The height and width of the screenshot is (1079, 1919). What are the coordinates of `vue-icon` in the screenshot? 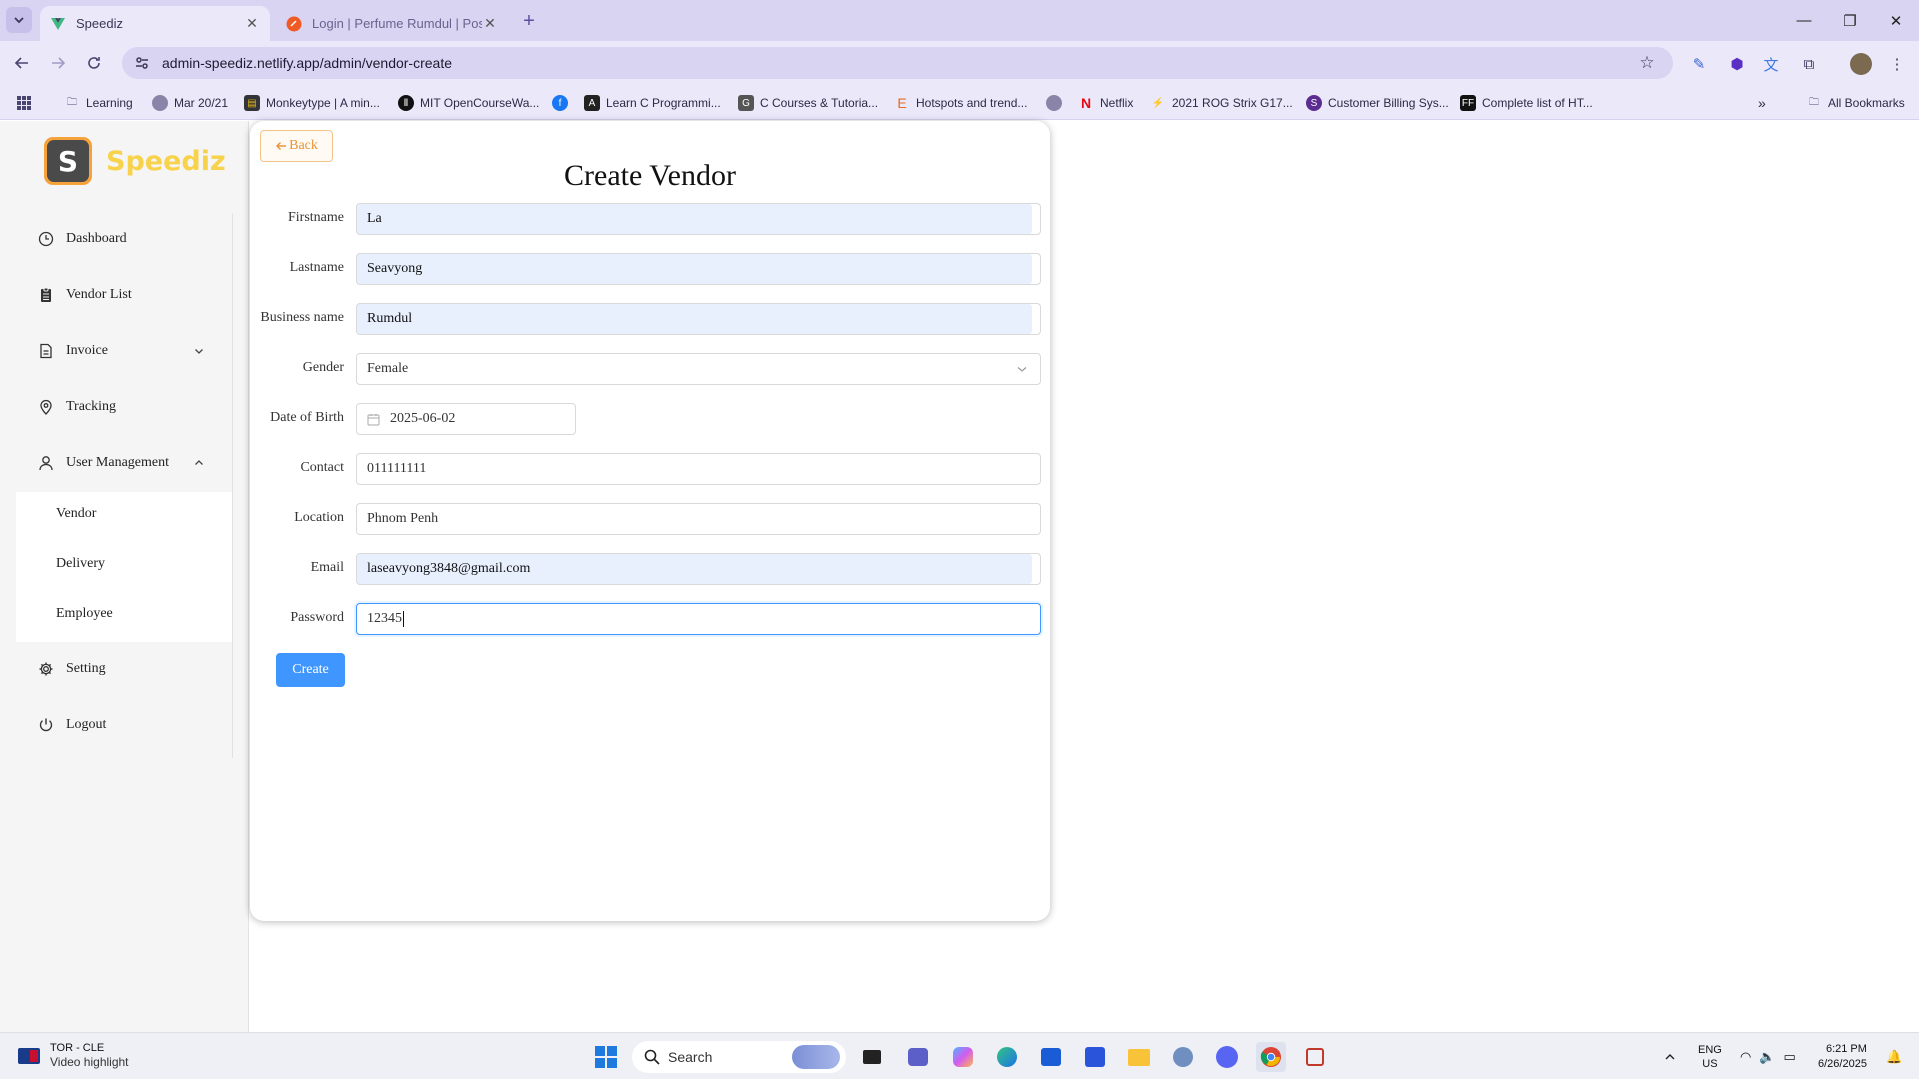 It's located at (58, 23).